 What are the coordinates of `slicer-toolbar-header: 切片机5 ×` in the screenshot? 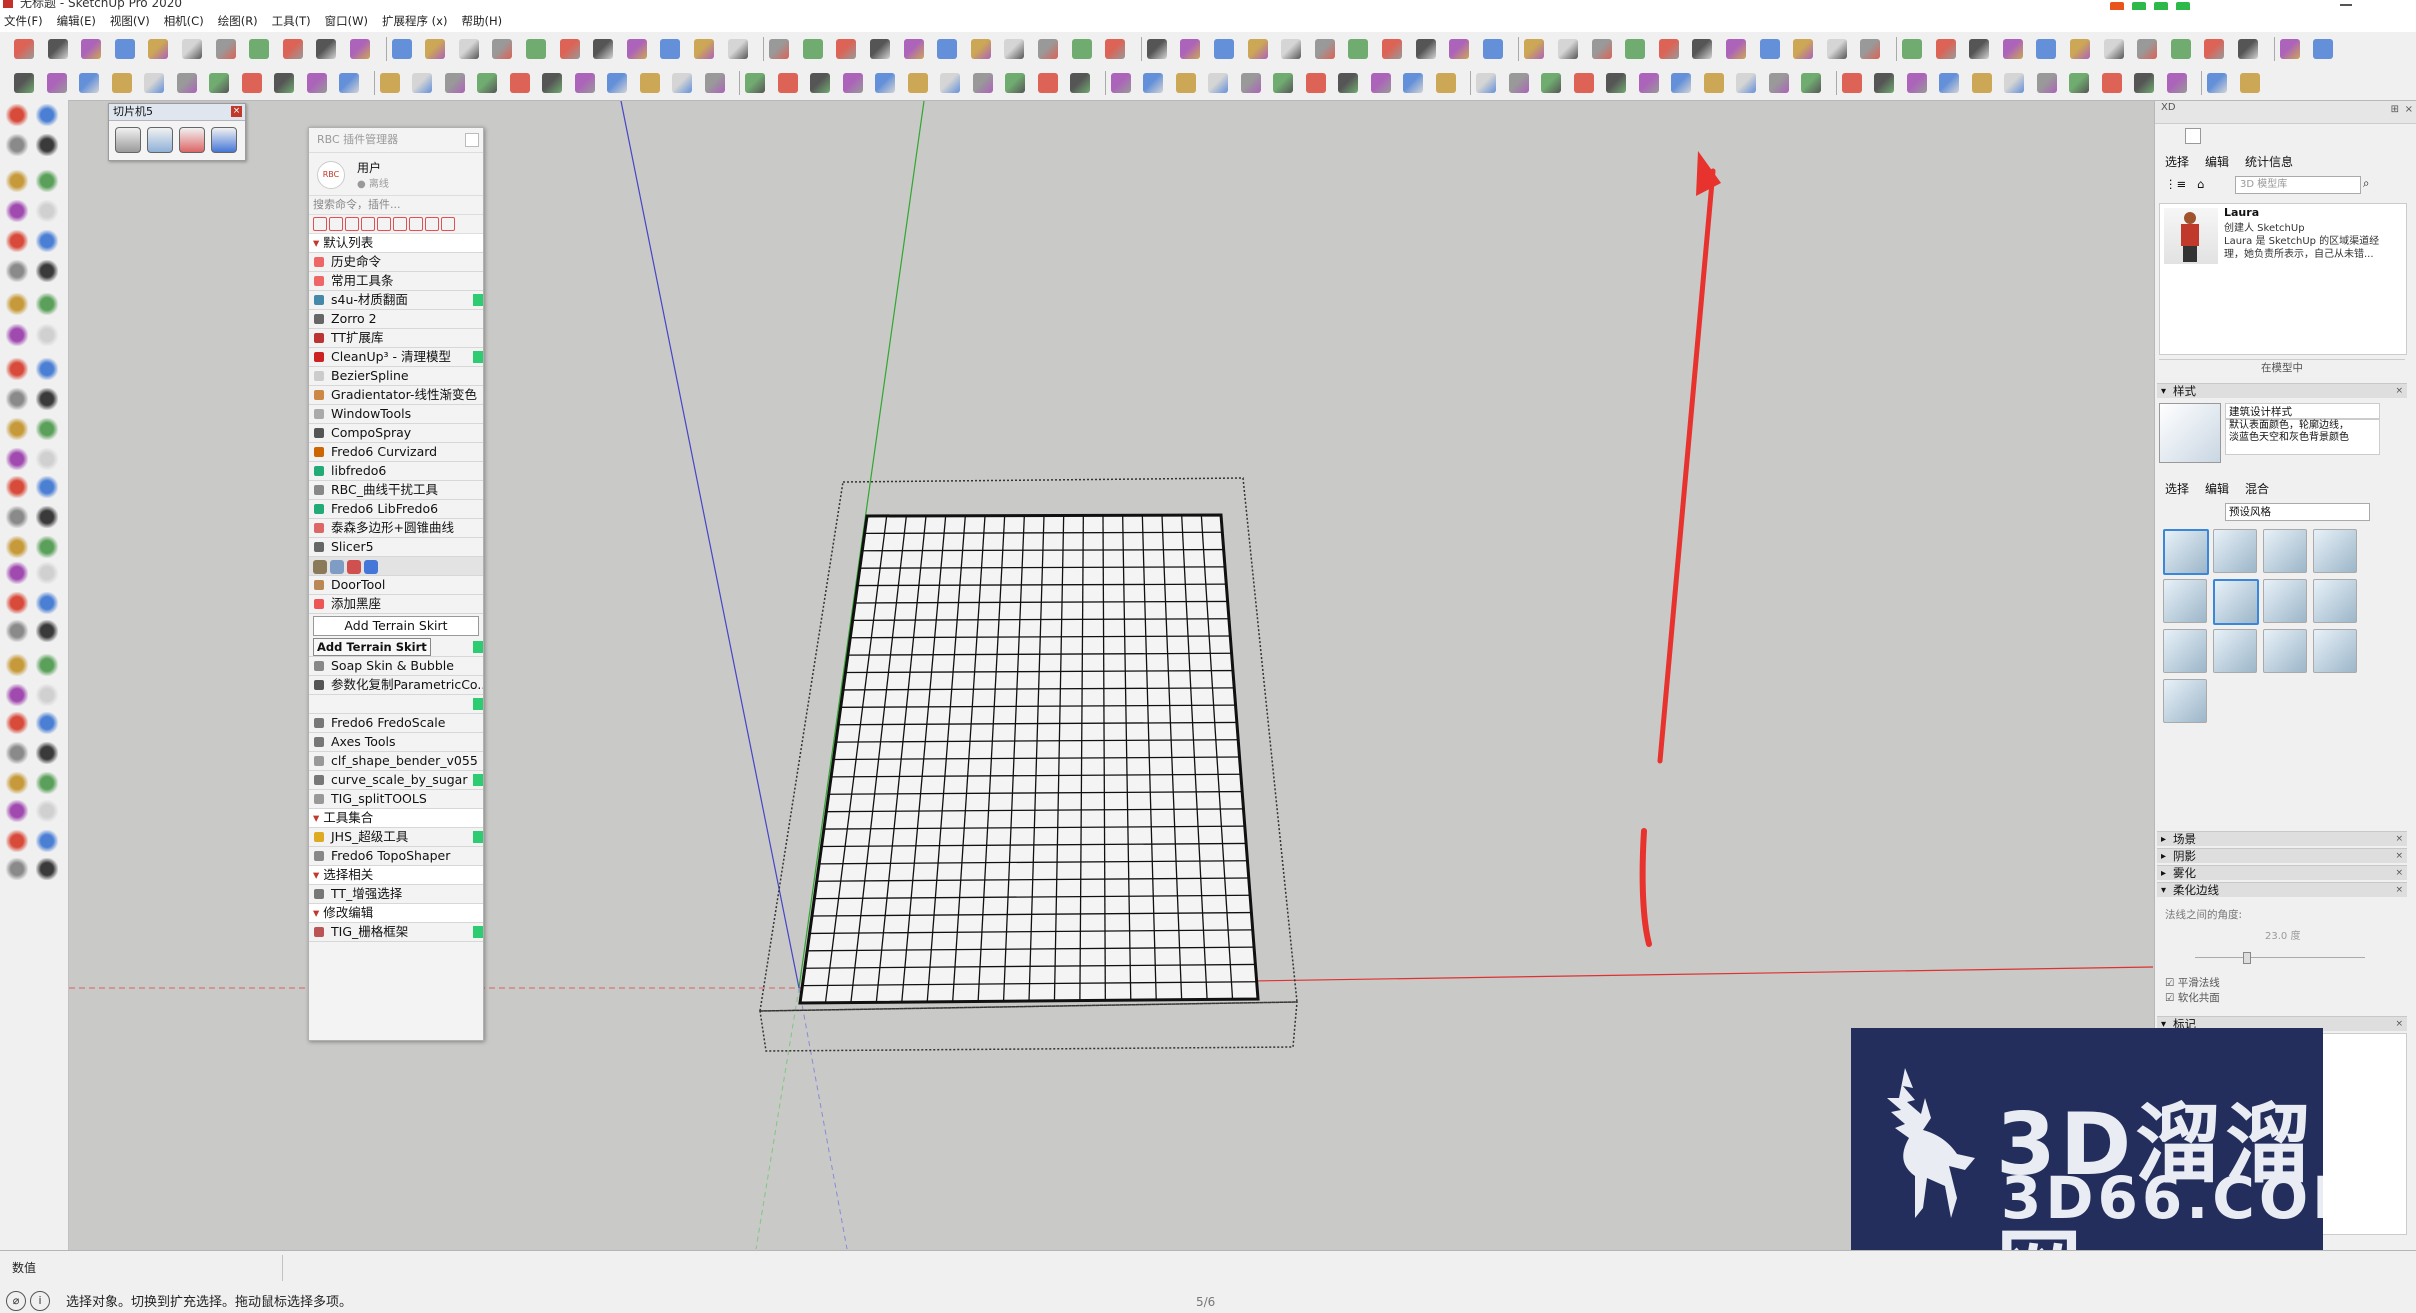 It's located at (177, 112).